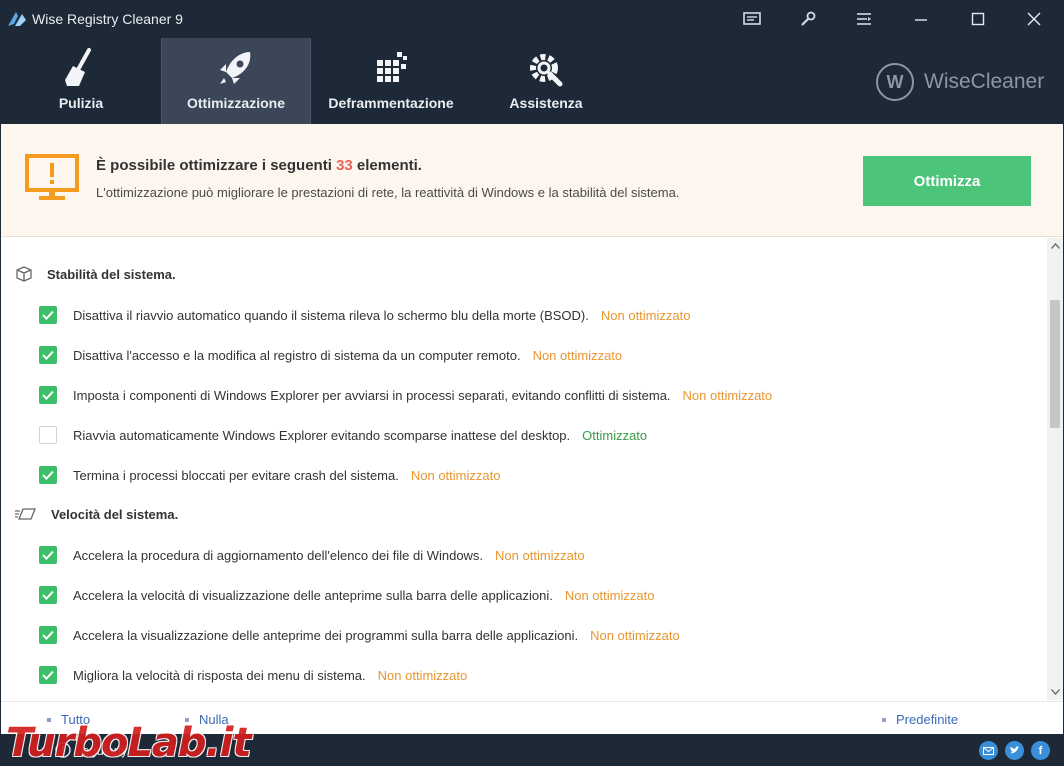 This screenshot has width=1064, height=766. I want to click on defrag-icon, so click(392, 67).